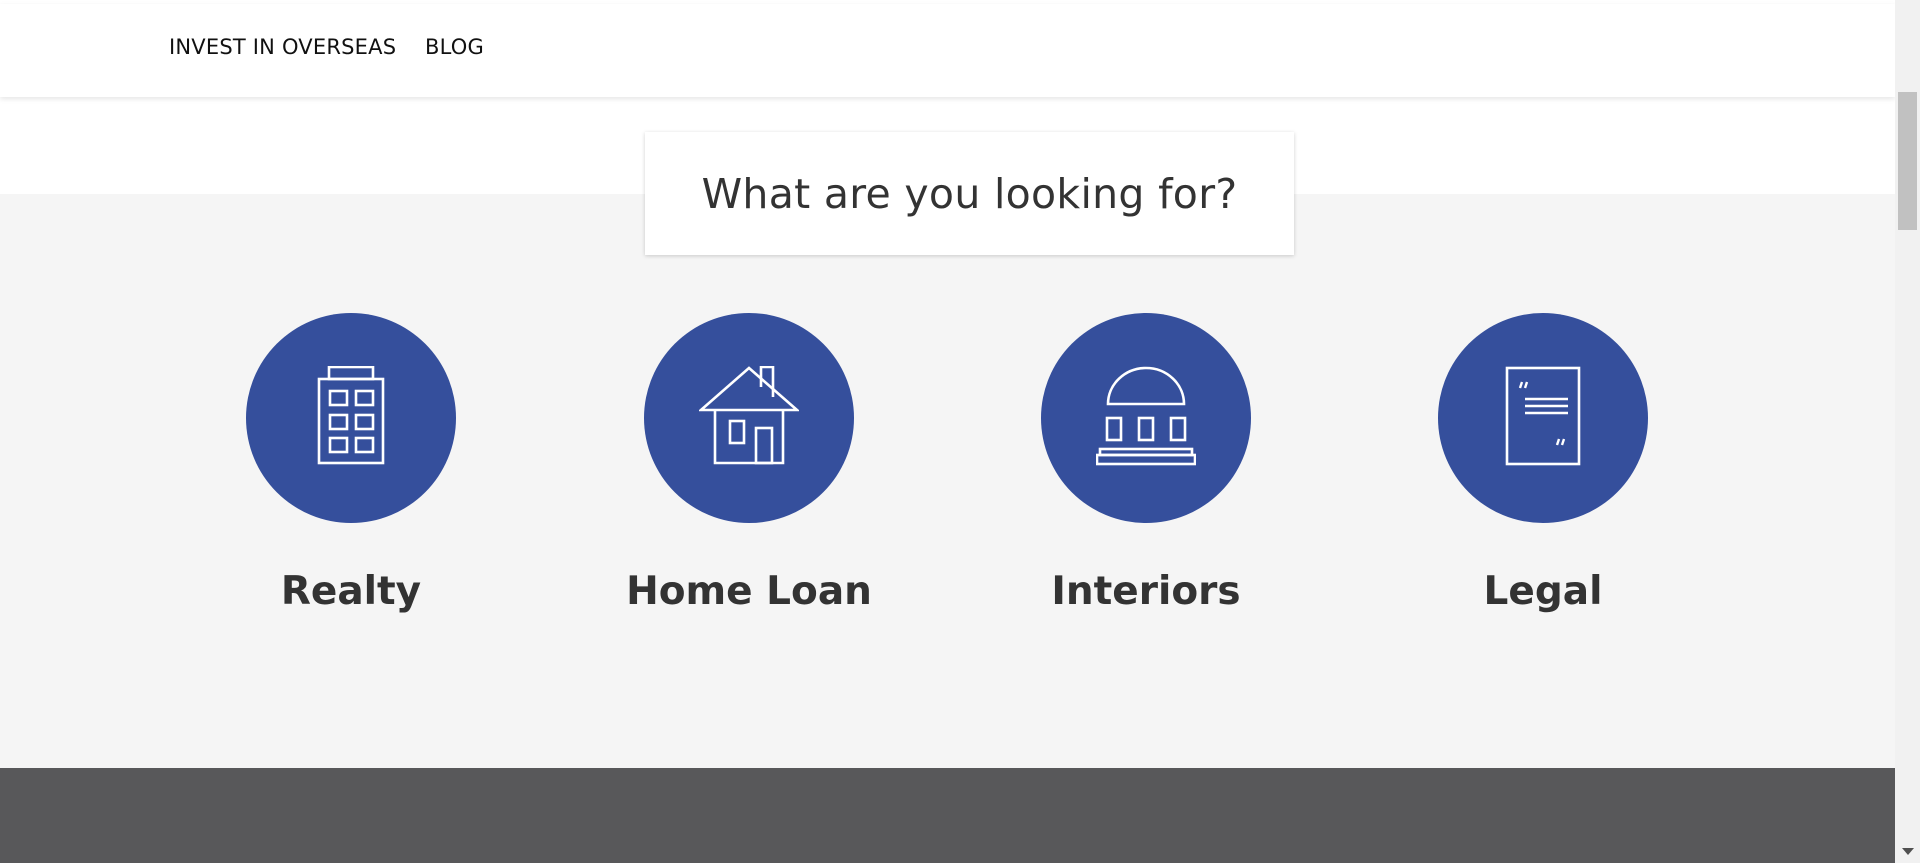 The height and width of the screenshot is (863, 1920). What do you see at coordinates (947, 50) in the screenshot?
I see `top-navbar: INVEST IN OVERSEAS BLOG` at bounding box center [947, 50].